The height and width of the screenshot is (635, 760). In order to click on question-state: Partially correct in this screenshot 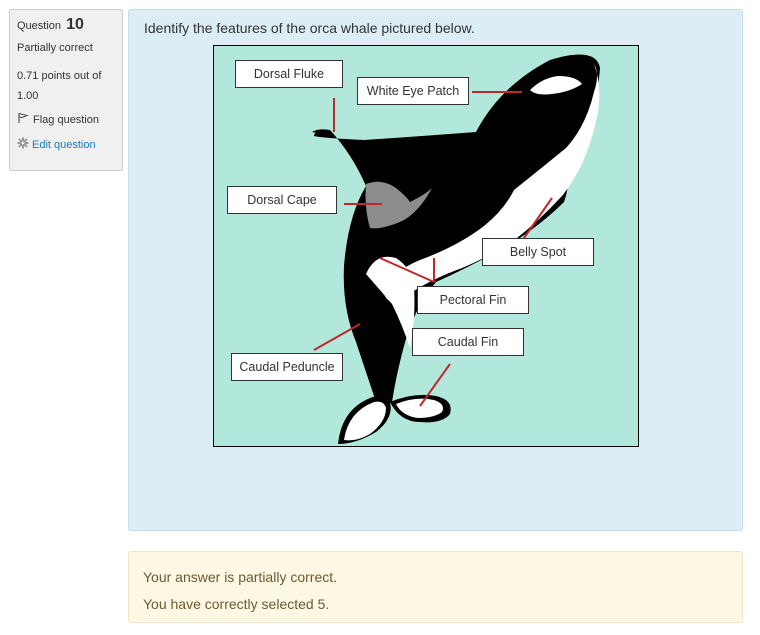, I will do `click(55, 48)`.